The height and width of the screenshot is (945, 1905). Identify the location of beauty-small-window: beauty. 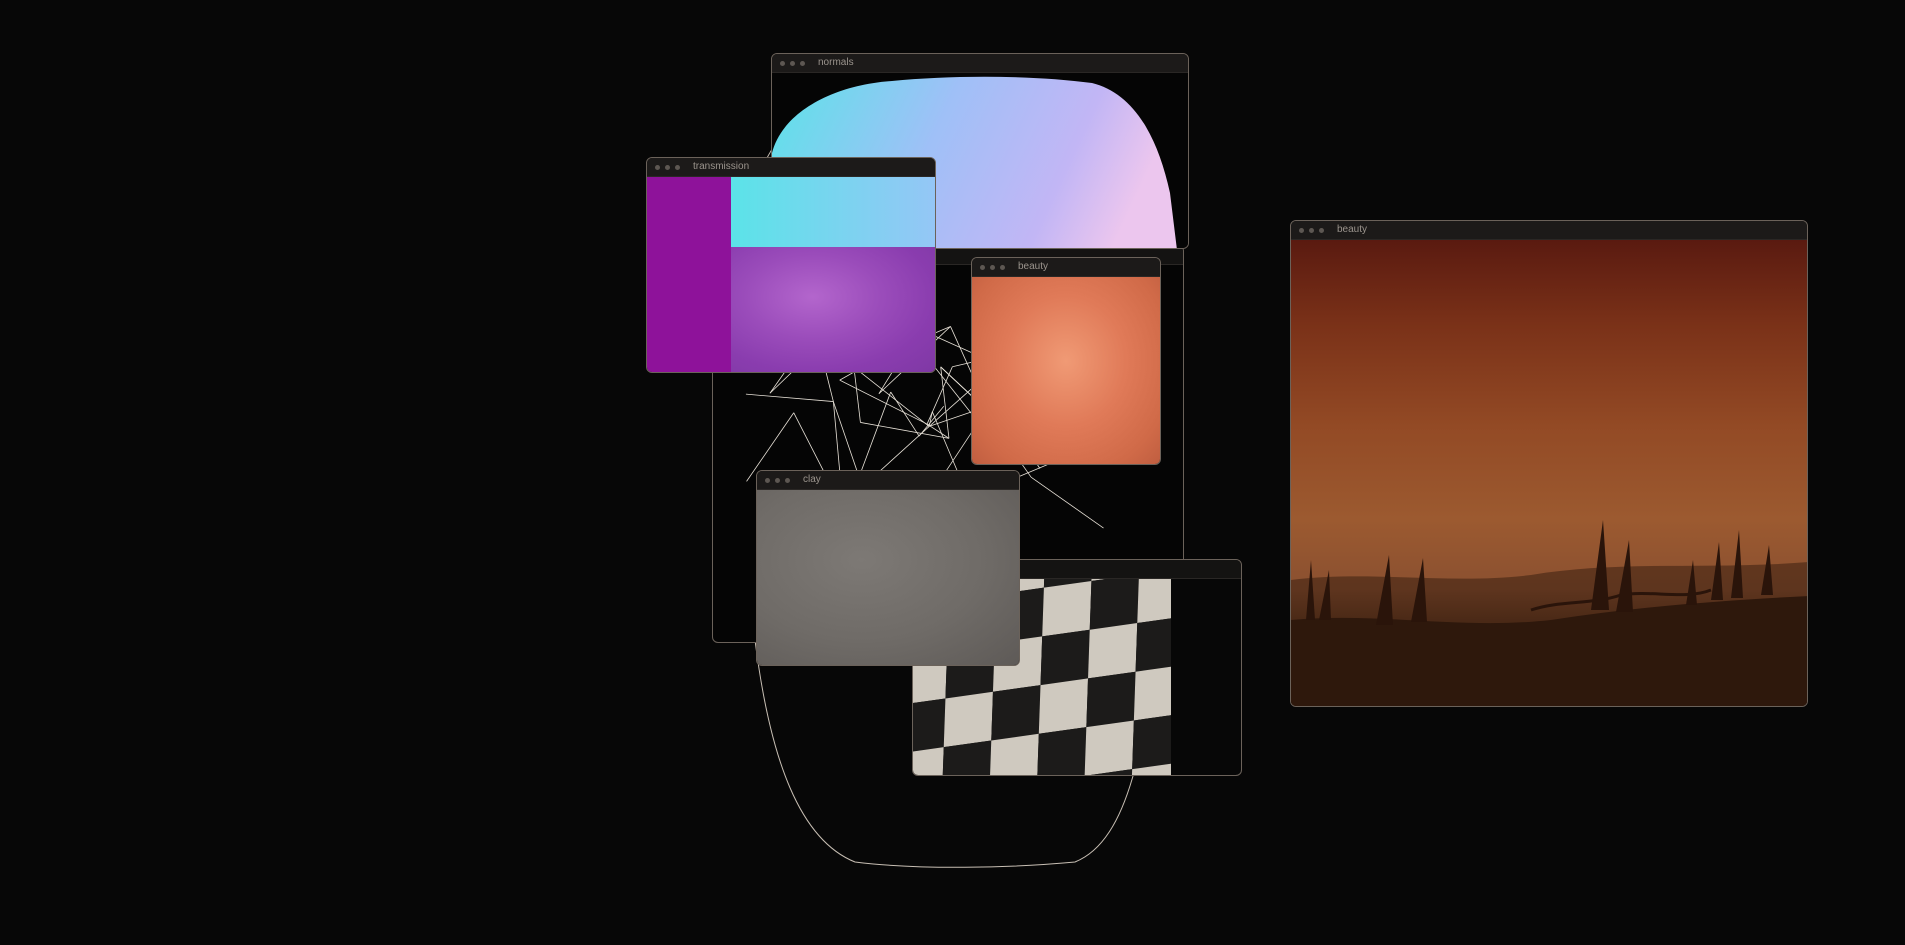
(1066, 361).